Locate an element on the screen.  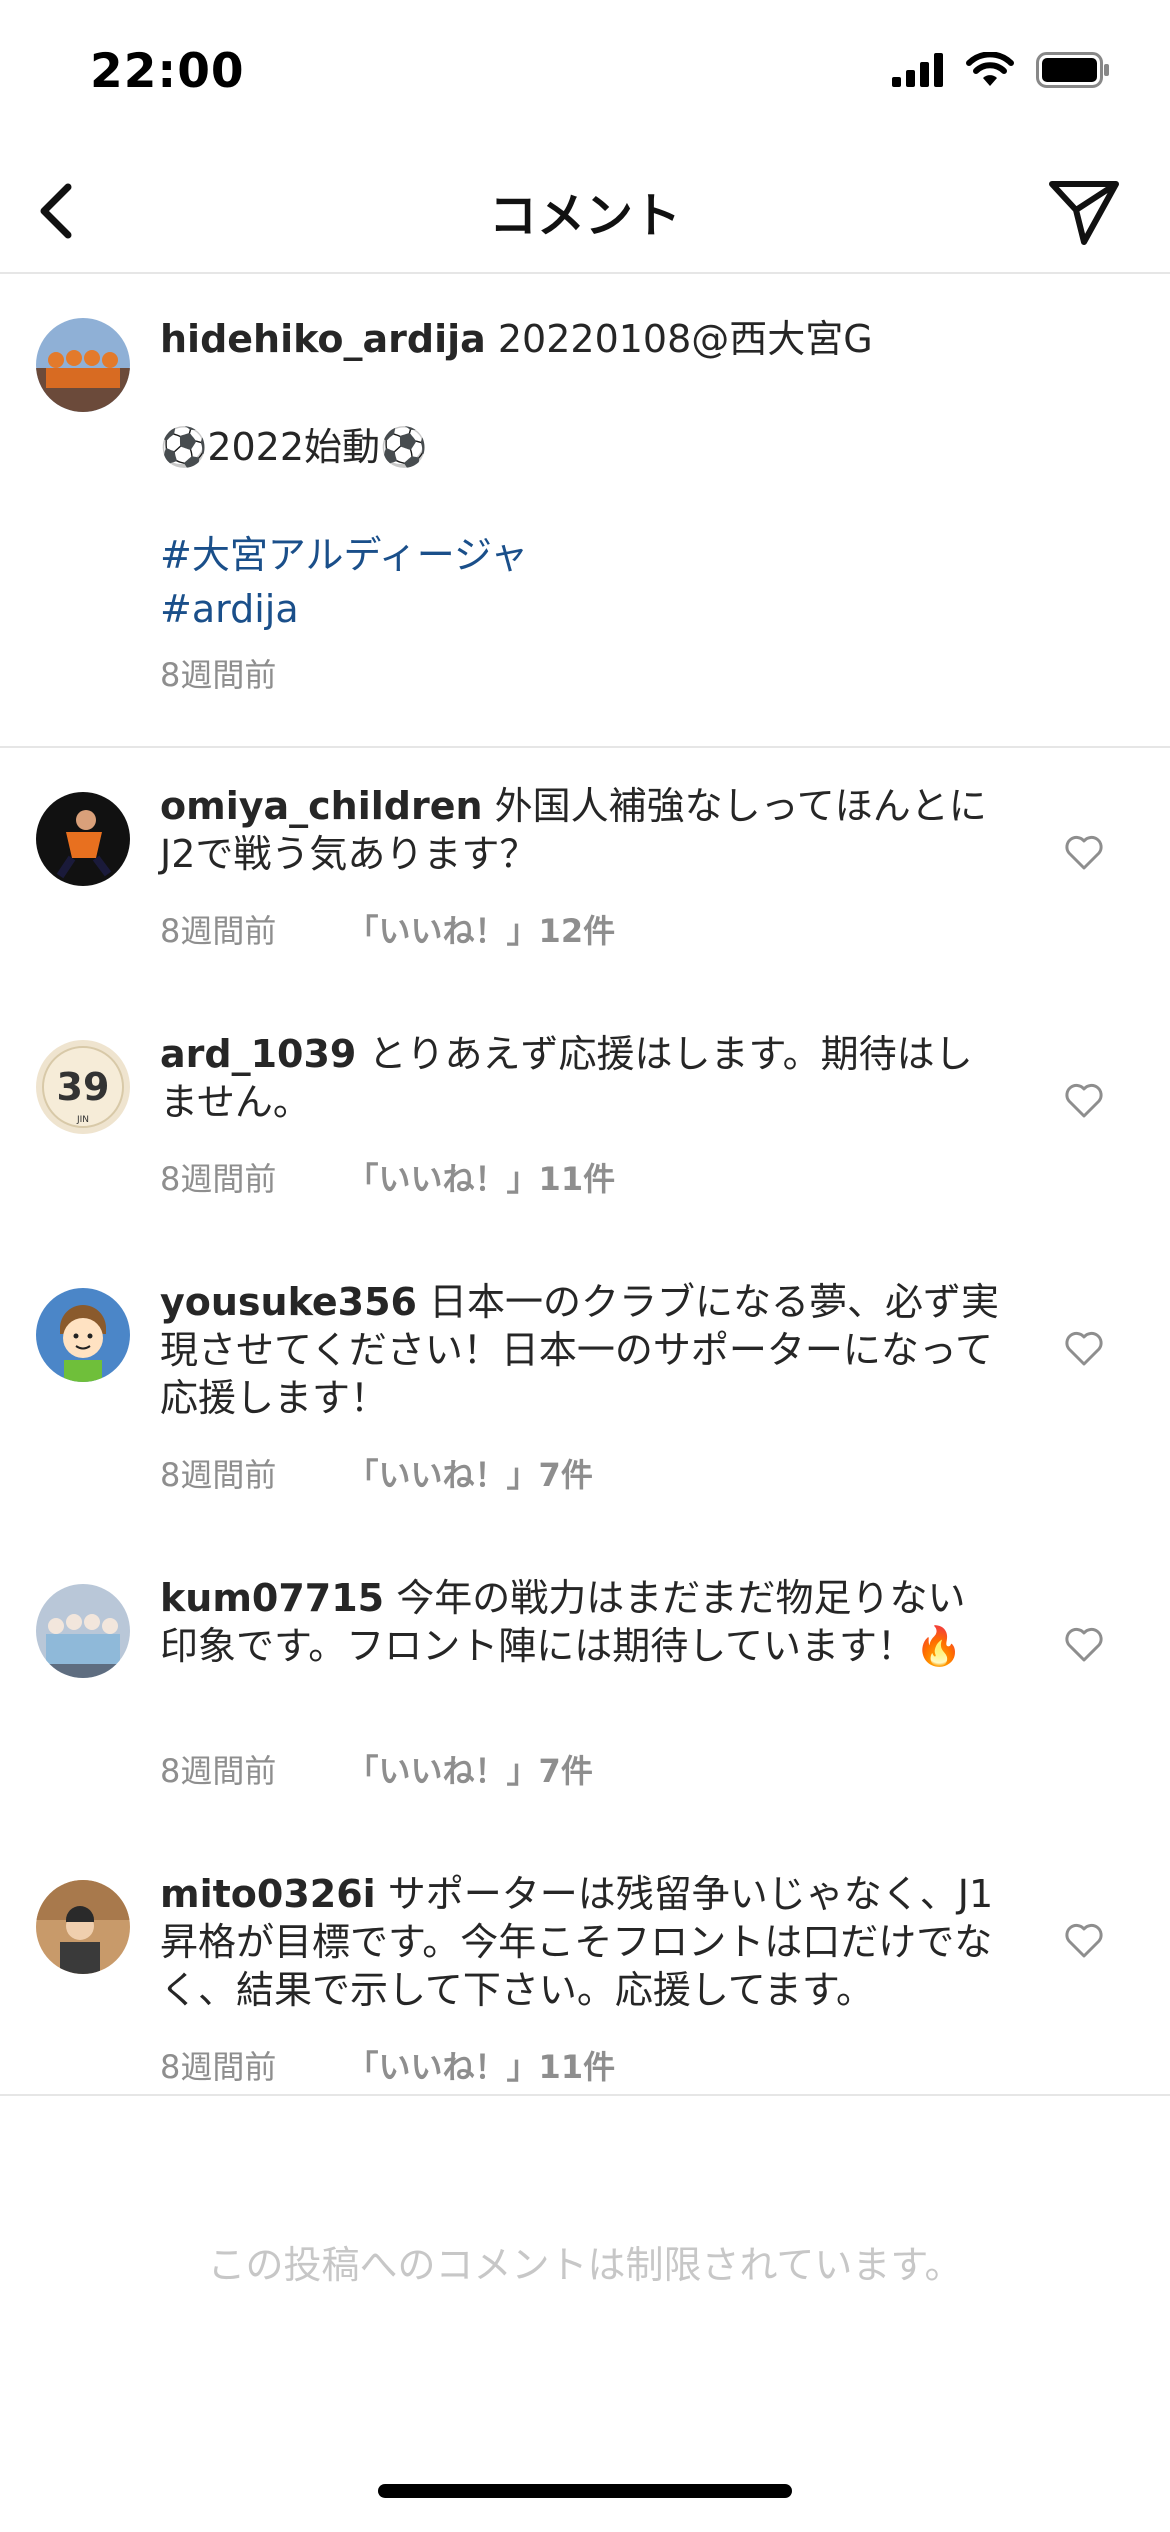
comments-restricted-message: この投稿へのコメントは制限されています。 is located at coordinates (585, 2265).